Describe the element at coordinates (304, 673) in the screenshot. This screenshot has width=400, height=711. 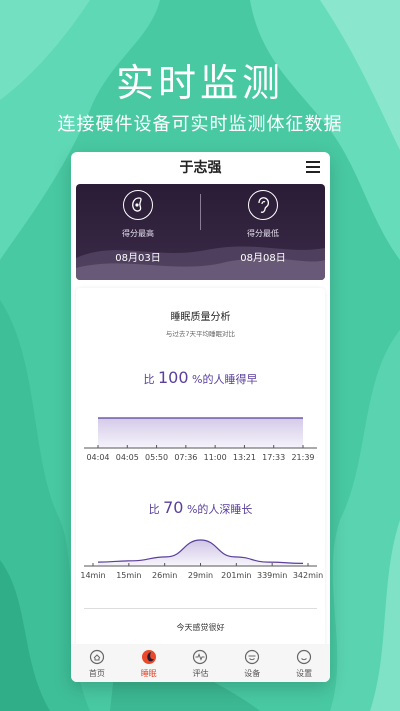
I see `tab-settings-label: 设置` at that location.